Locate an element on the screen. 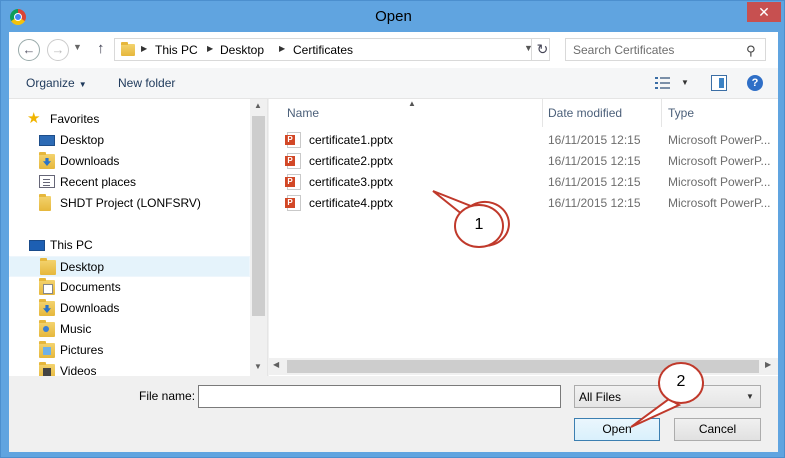 The height and width of the screenshot is (458, 785). title-bar: Open ✕ is located at coordinates (393, 17).